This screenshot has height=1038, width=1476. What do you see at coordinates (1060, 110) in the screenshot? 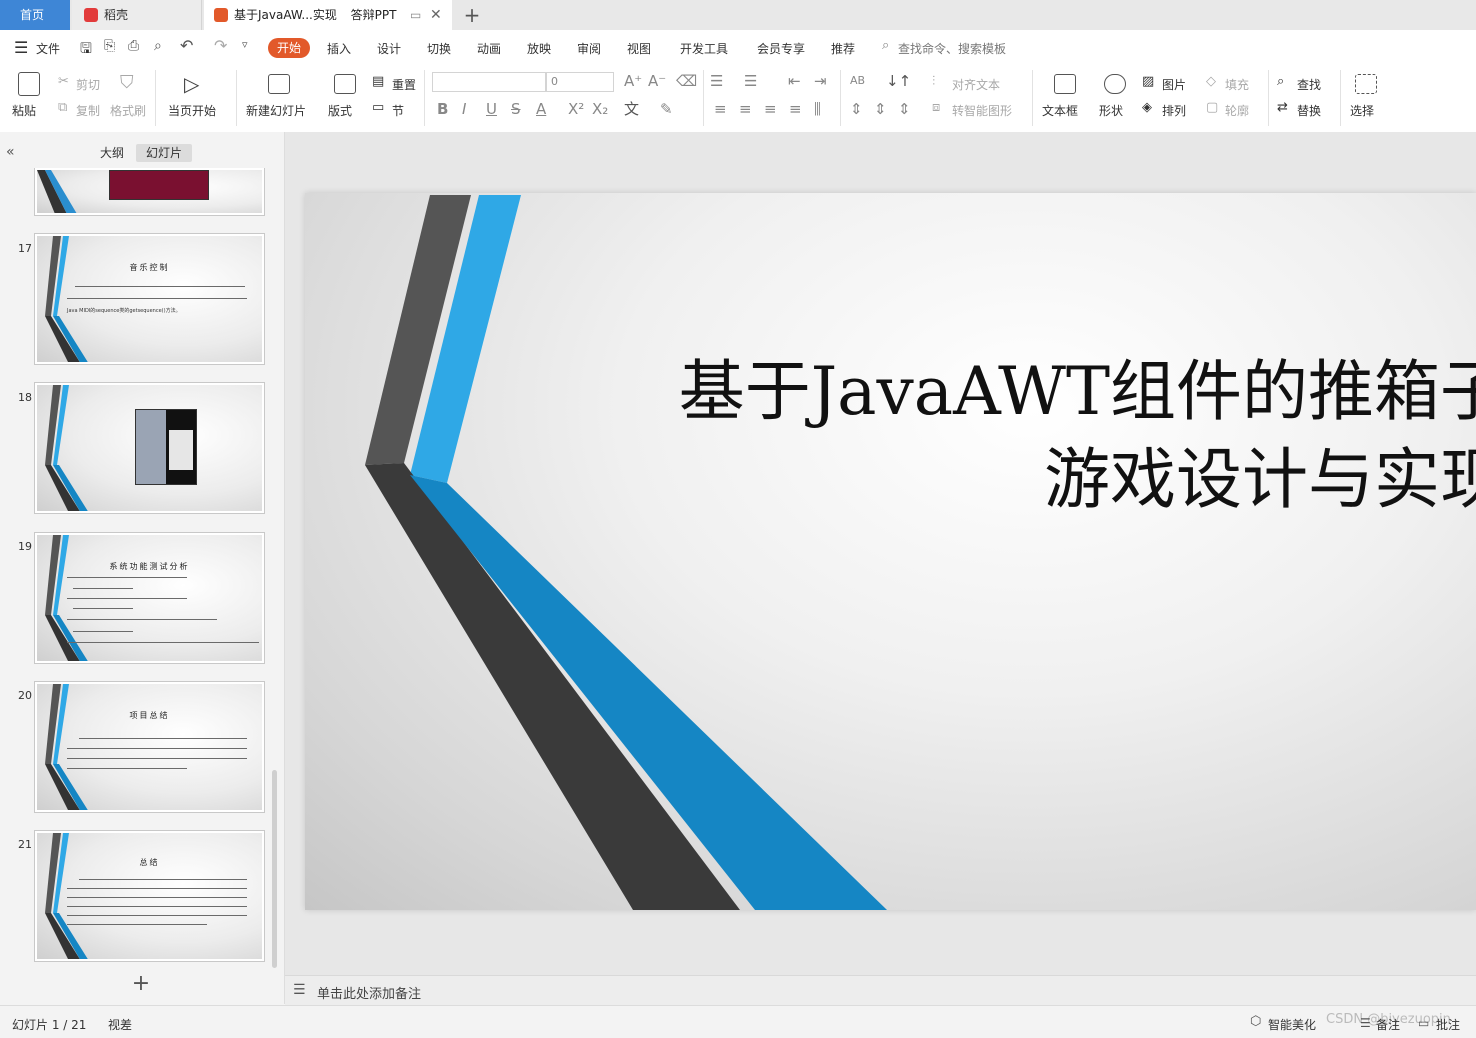
I see `textbox-button: 文本框` at bounding box center [1060, 110].